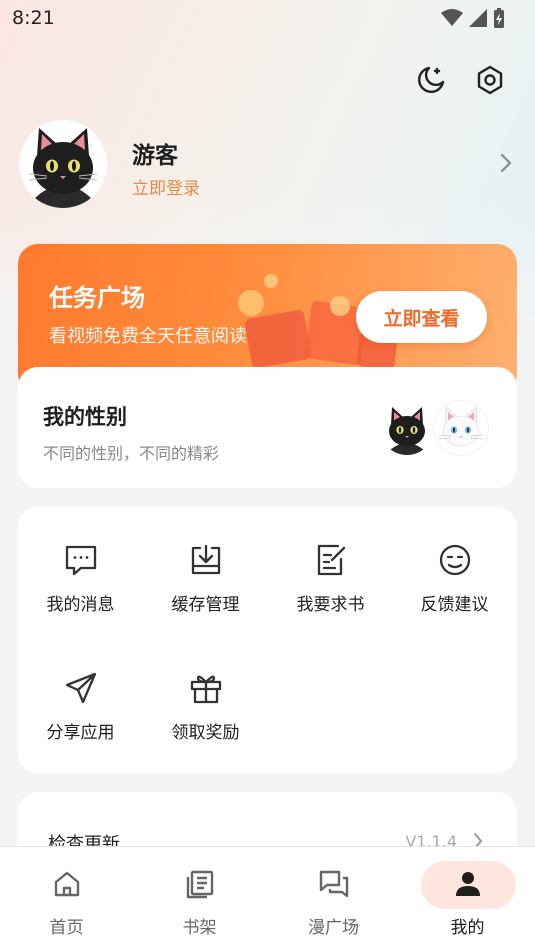  I want to click on tab-label: 书架, so click(199, 928).